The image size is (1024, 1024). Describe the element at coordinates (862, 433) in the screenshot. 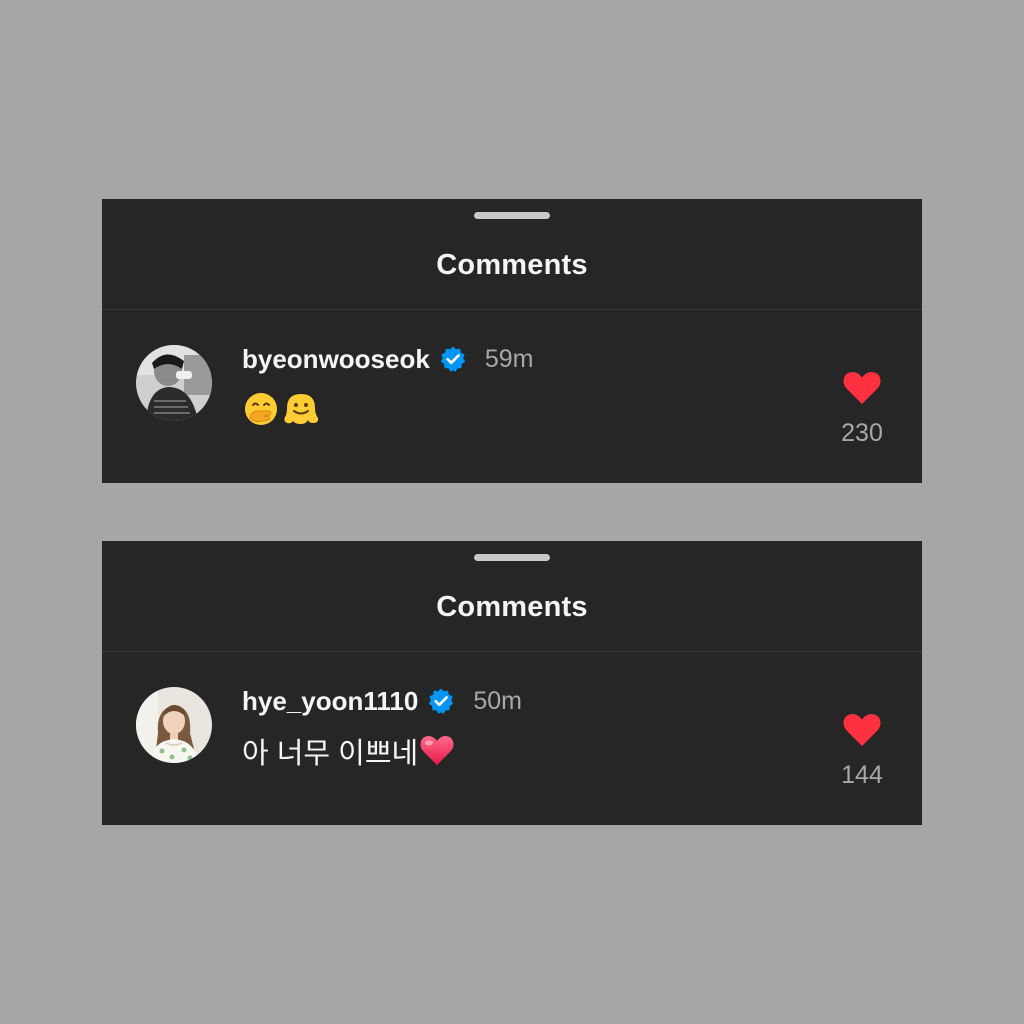

I see `like-count: 230` at that location.